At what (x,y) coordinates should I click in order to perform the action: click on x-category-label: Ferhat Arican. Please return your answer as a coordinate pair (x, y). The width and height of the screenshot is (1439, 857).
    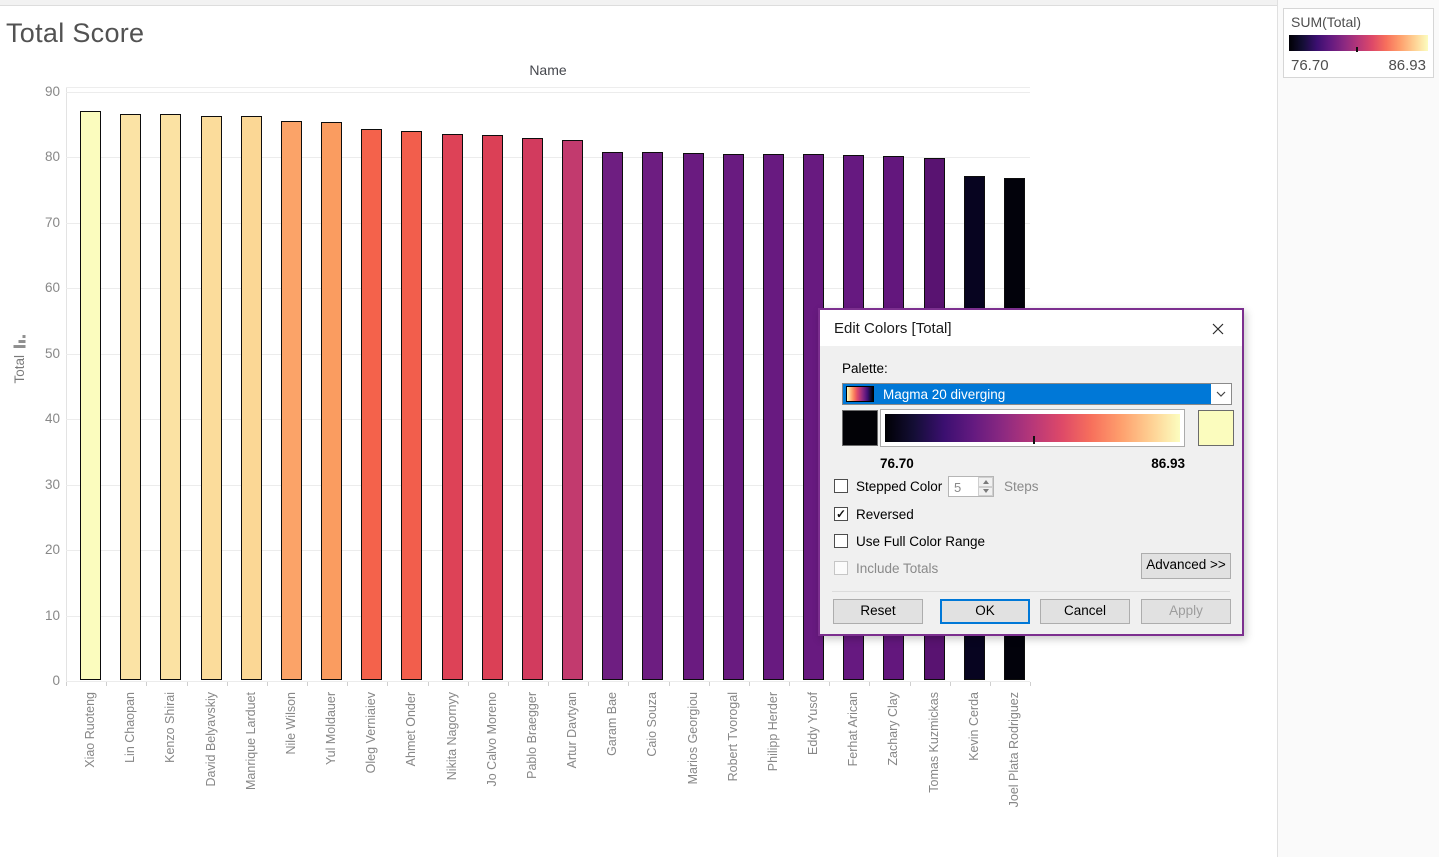
    Looking at the image, I should click on (853, 729).